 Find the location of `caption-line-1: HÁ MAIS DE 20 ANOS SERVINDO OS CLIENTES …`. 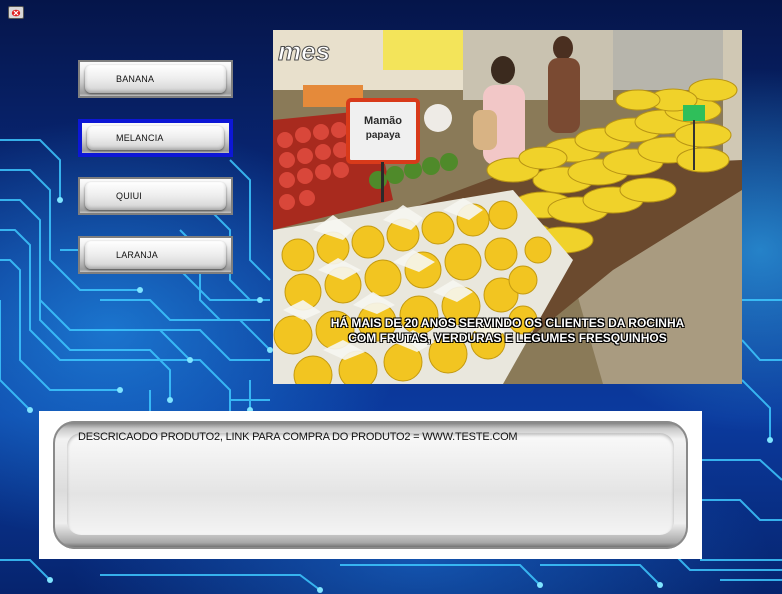

caption-line-1: HÁ MAIS DE 20 ANOS SERVINDO OS CLIENTES … is located at coordinates (507, 323).